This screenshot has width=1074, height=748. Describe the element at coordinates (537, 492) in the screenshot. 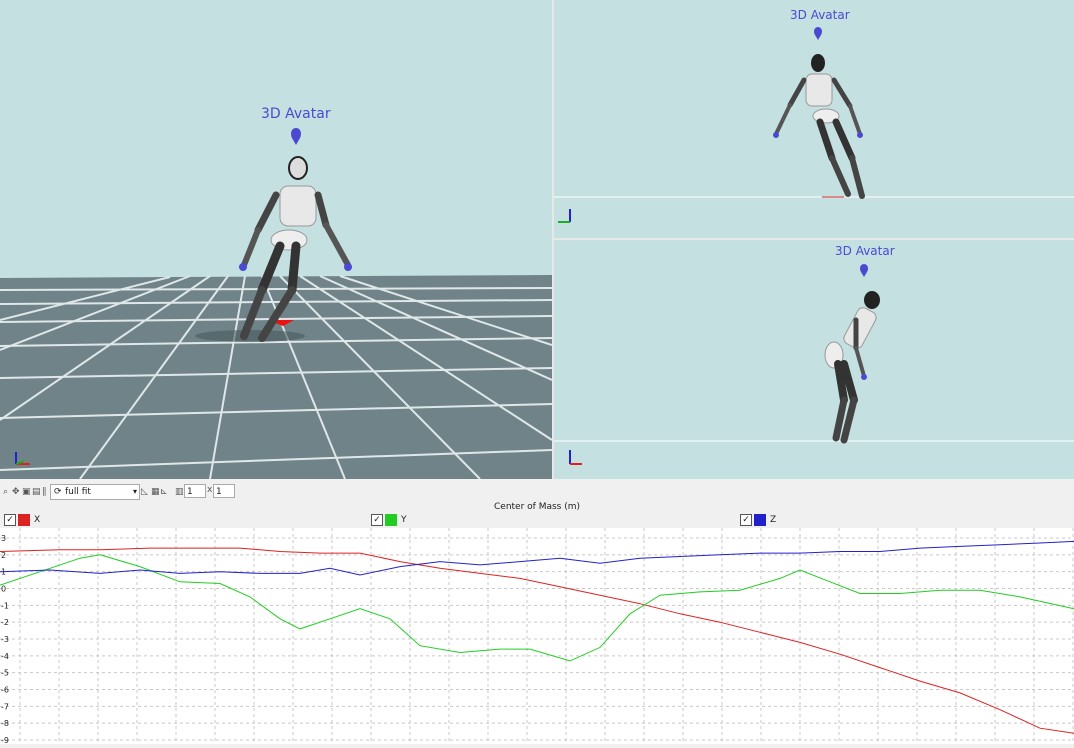

I see `plot-toolbar: ⌕ ✥ ▣ ▤ ∥ ⟳ full fit ▾ ◺ ▦ ⊾ ▥ 1 x 1` at that location.